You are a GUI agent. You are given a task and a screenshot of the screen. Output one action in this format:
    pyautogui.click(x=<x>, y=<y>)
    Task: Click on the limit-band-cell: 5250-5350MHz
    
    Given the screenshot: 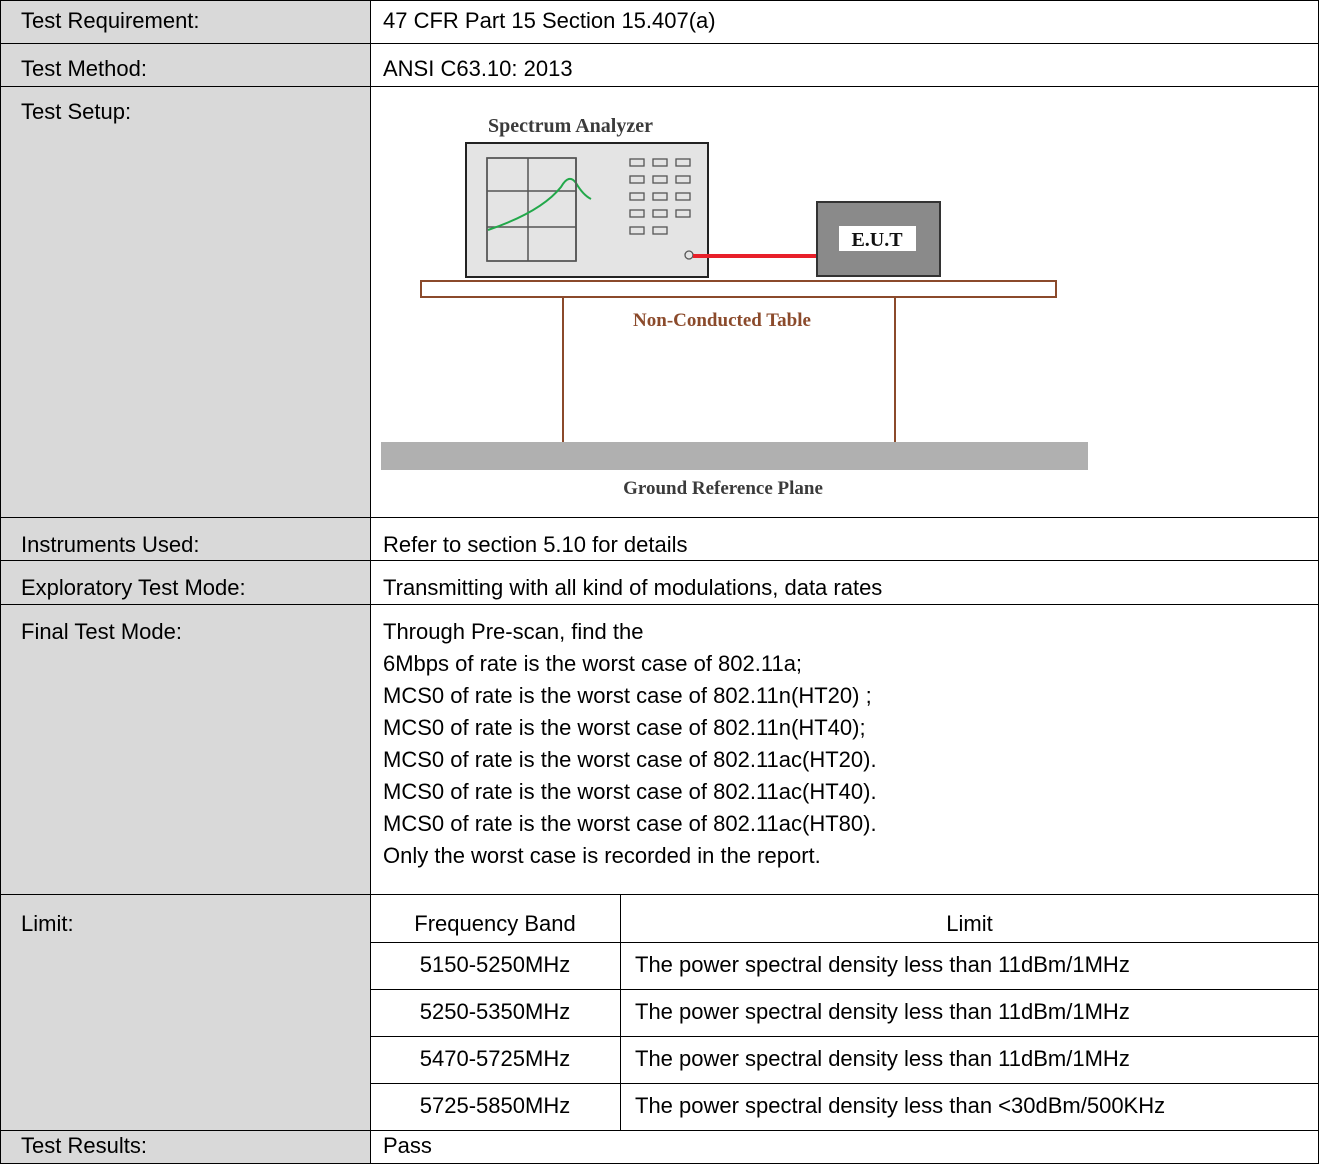 What is the action you would take?
    pyautogui.click(x=495, y=1011)
    